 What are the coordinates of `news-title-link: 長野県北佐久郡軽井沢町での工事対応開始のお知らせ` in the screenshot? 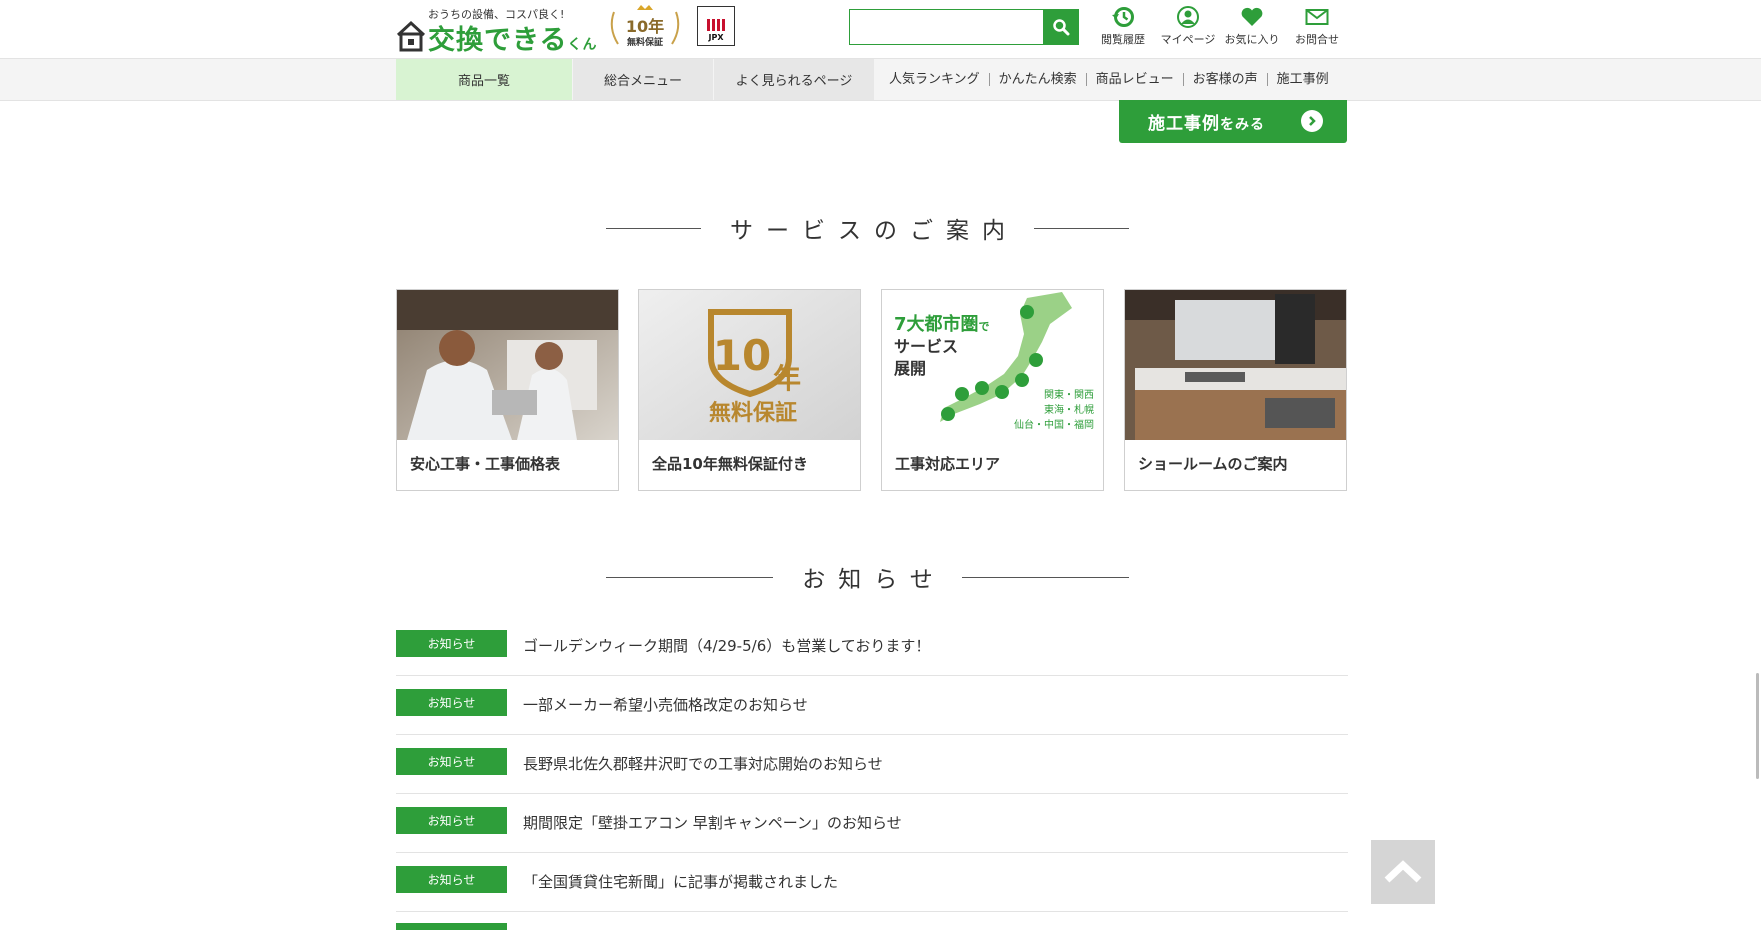 It's located at (703, 763).